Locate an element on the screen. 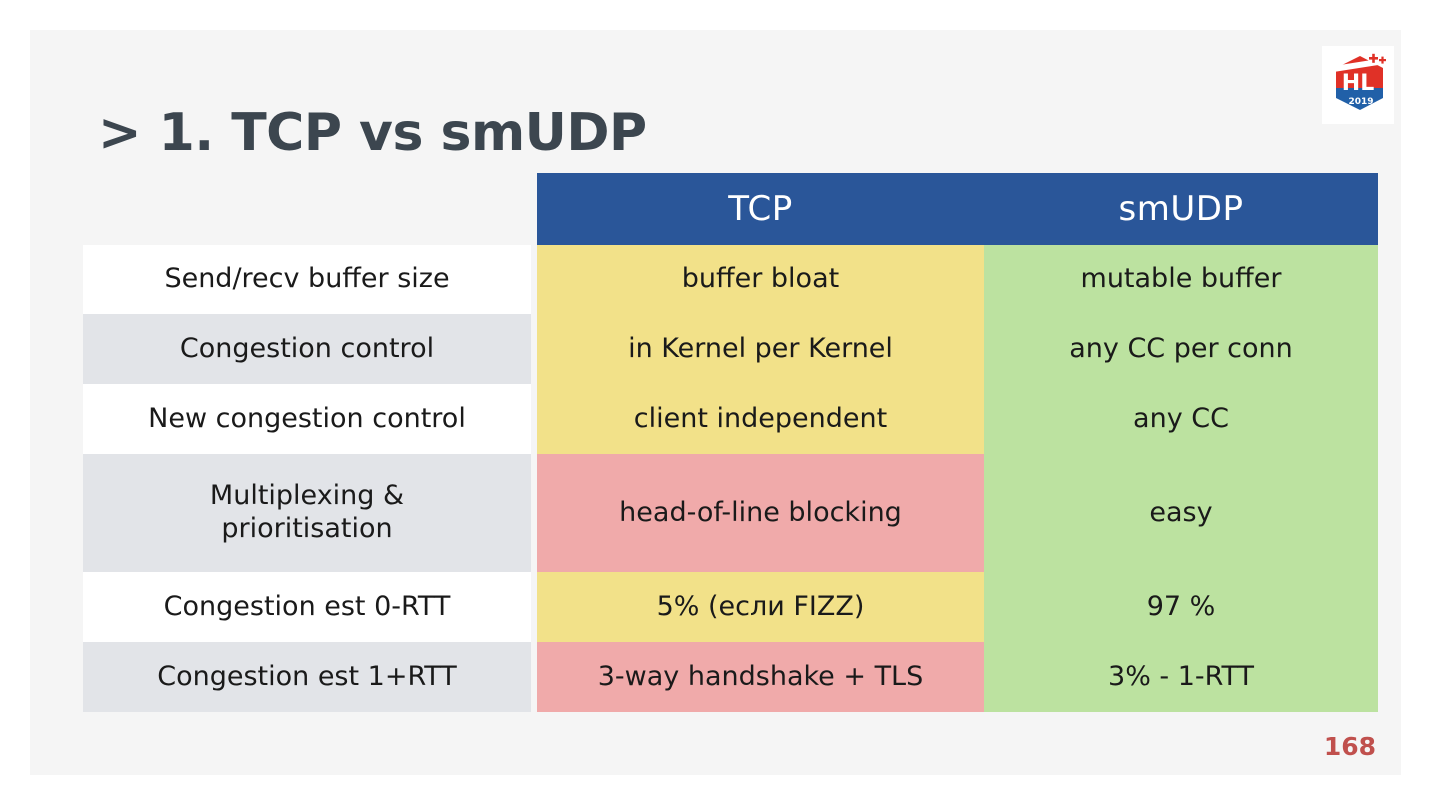 This screenshot has width=1430, height=804. cell-tcp: 3-way handshake + TLS is located at coordinates (760, 677).